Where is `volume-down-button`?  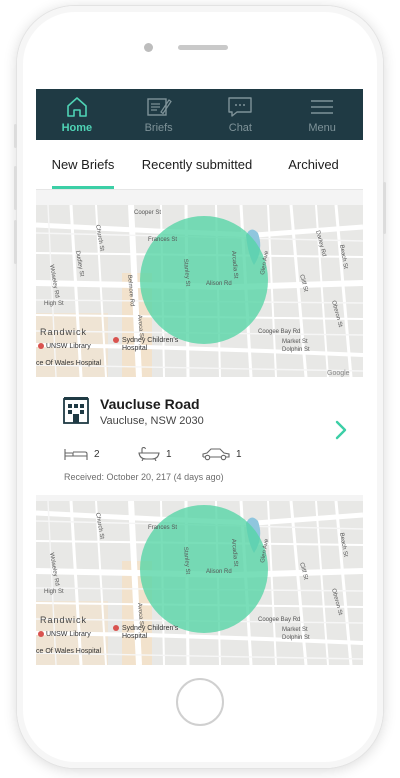 volume-down-button is located at coordinates (15, 242).